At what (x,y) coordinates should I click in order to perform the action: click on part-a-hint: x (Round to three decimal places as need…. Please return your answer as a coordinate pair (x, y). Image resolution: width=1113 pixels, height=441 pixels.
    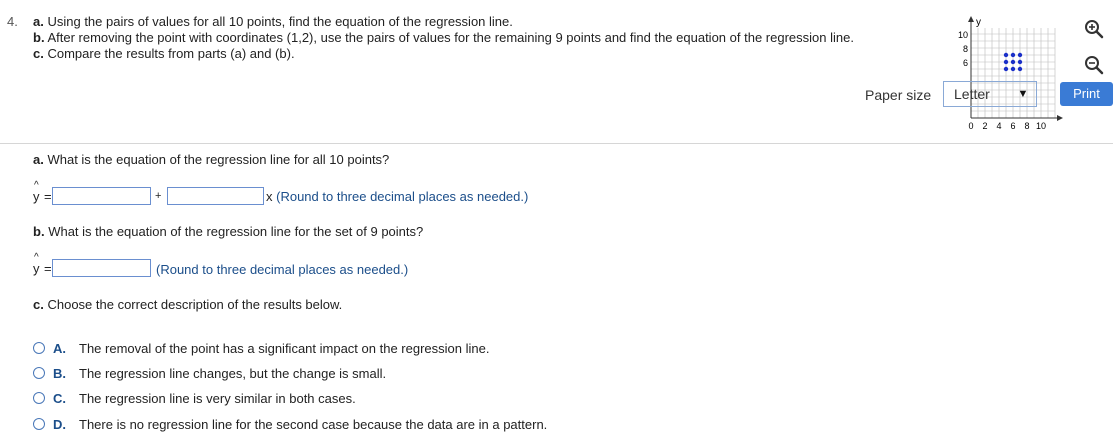
    Looking at the image, I should click on (397, 196).